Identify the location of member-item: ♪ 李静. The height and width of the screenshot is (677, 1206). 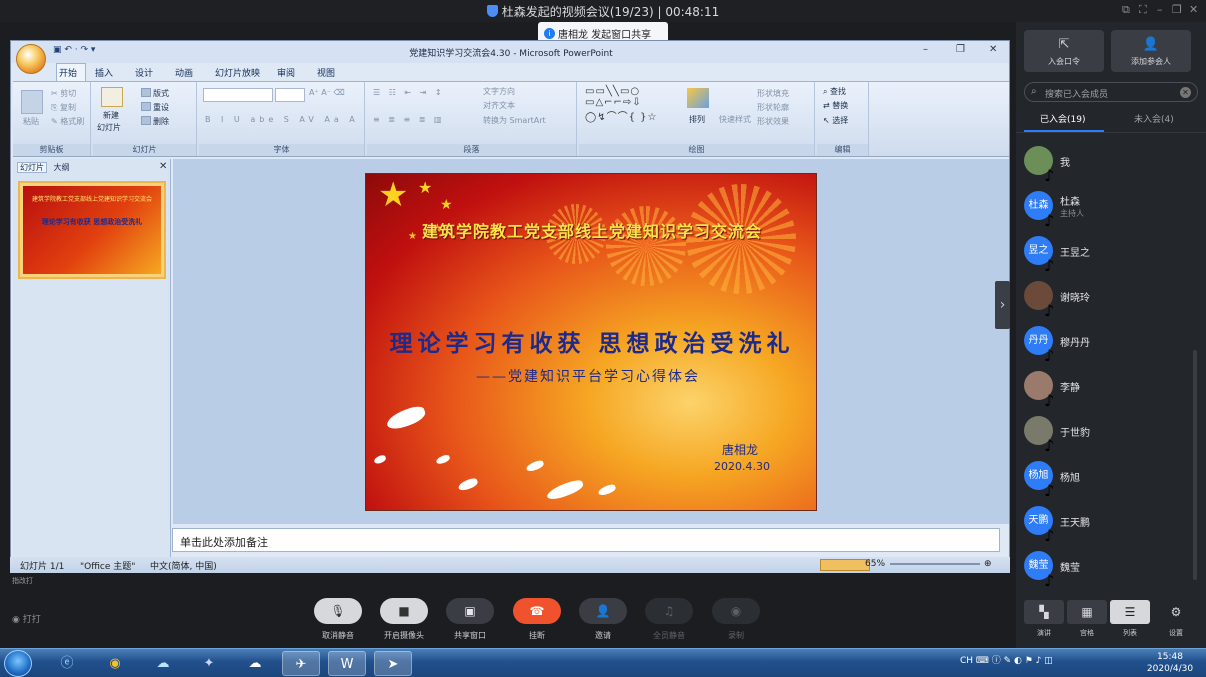
(1109, 388).